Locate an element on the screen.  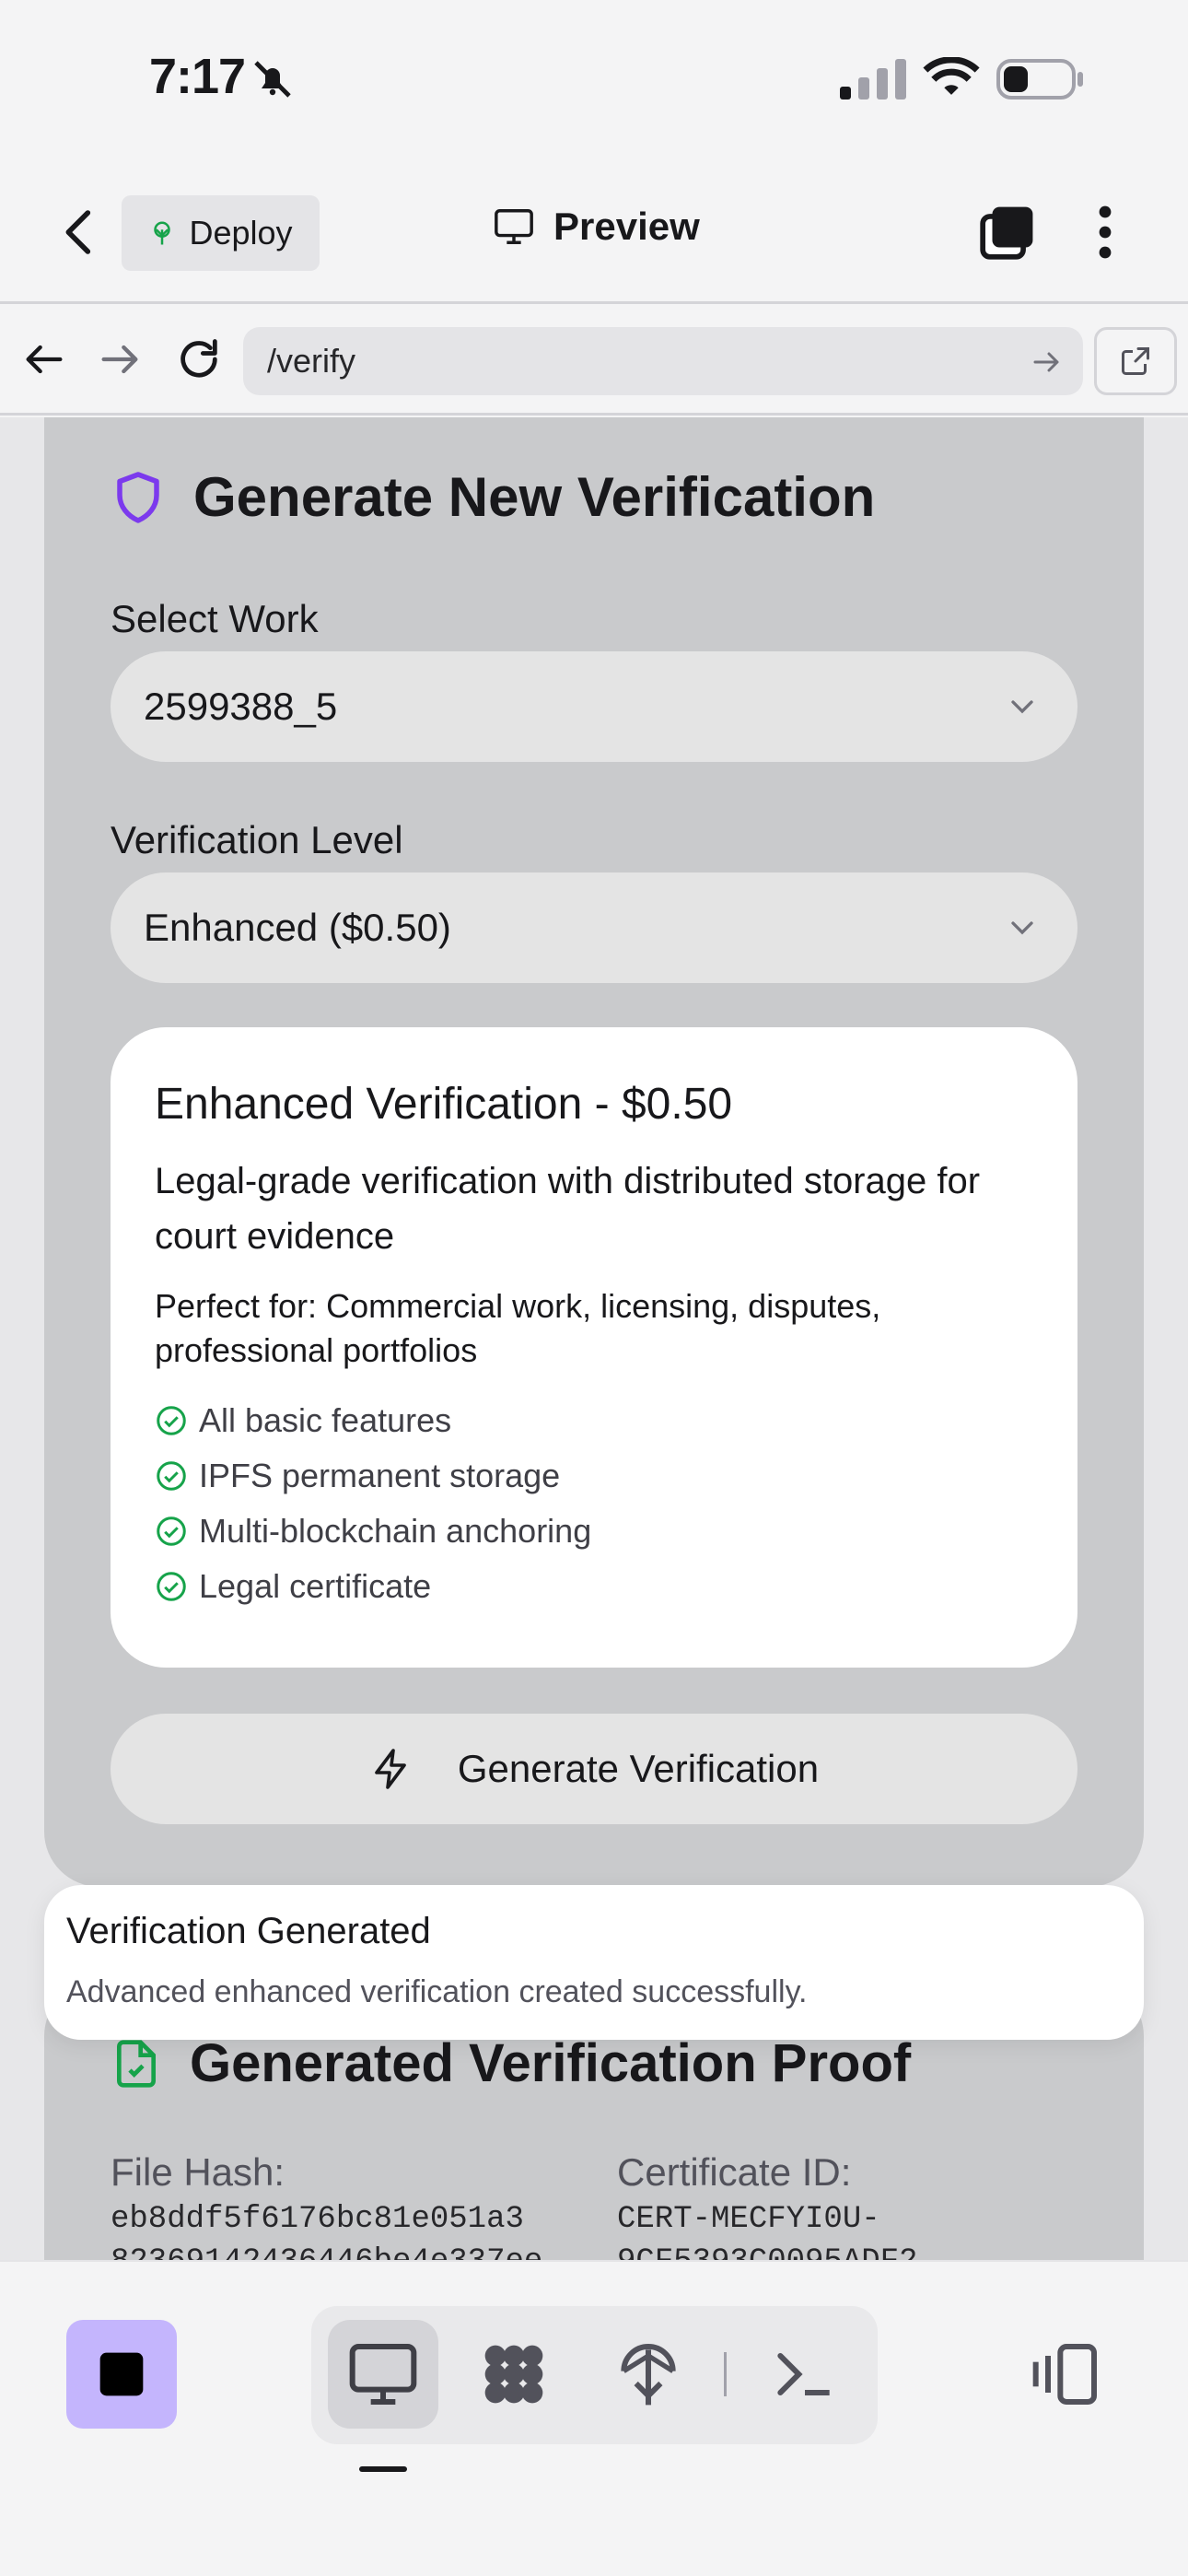
preview-title: Preview is located at coordinates (596, 227).